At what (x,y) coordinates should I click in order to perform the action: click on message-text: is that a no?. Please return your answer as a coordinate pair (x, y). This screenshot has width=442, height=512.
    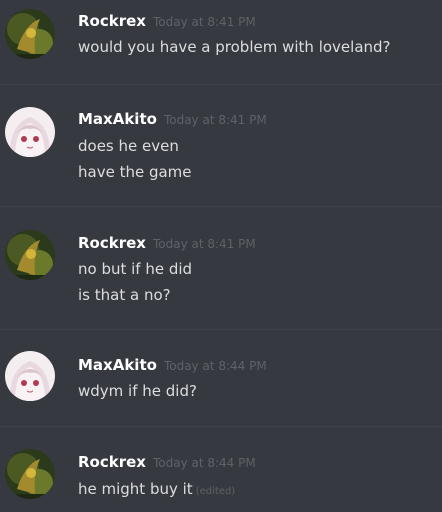
    Looking at the image, I should click on (124, 295).